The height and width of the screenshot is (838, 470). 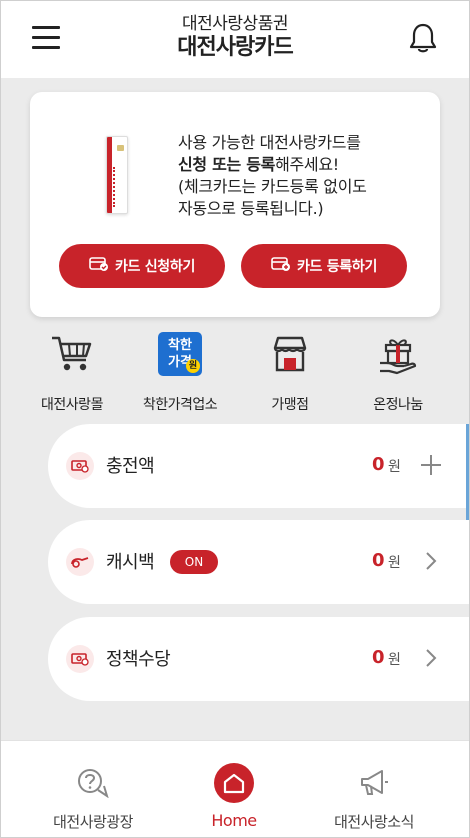 I want to click on balance-label: 충전액, so click(x=130, y=466).